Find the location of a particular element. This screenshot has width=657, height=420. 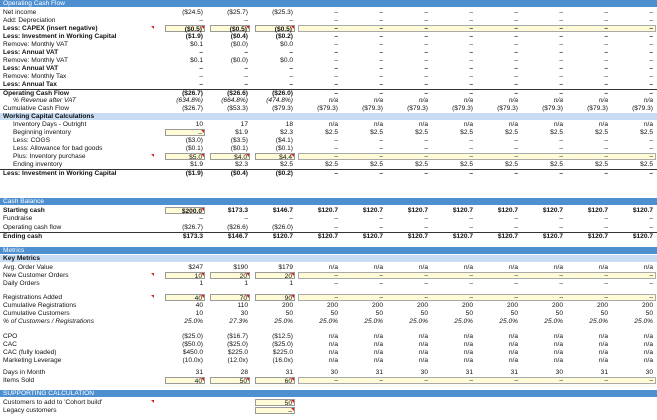

cell-value: $2.5 is located at coordinates (331, 132).